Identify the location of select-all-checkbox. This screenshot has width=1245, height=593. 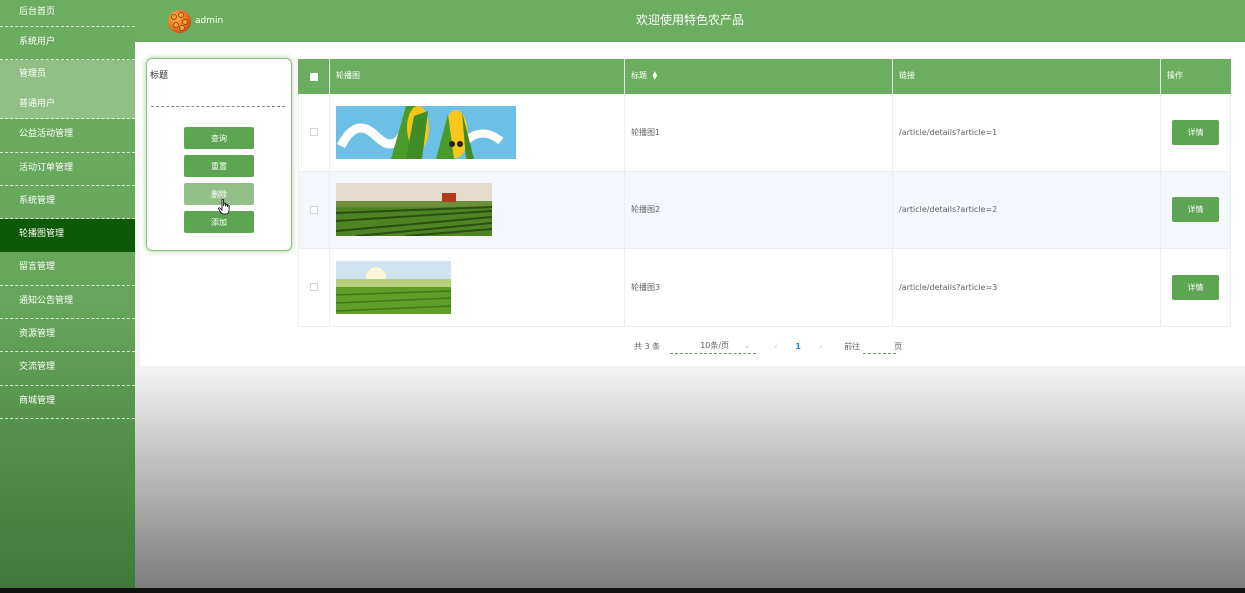
(313, 76).